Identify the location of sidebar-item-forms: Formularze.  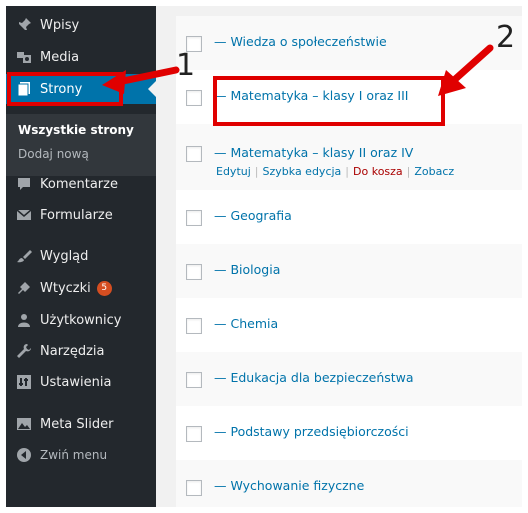
(81, 215).